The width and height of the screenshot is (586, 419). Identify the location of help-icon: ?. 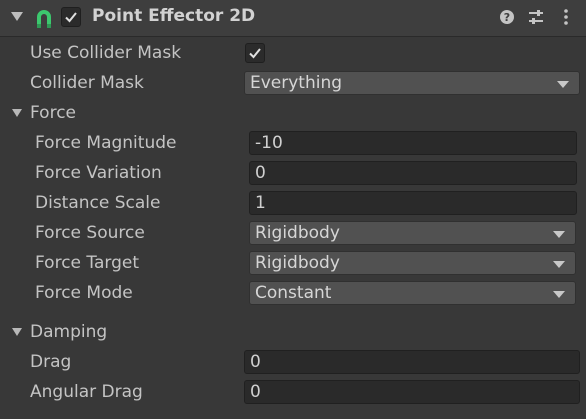
(507, 17).